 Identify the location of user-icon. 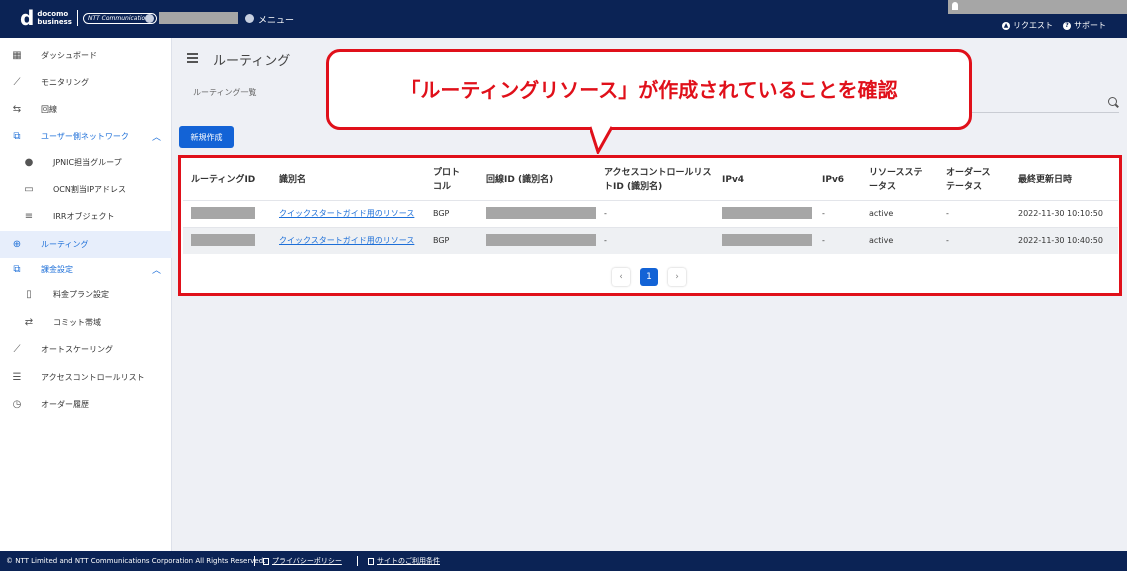
(955, 6).